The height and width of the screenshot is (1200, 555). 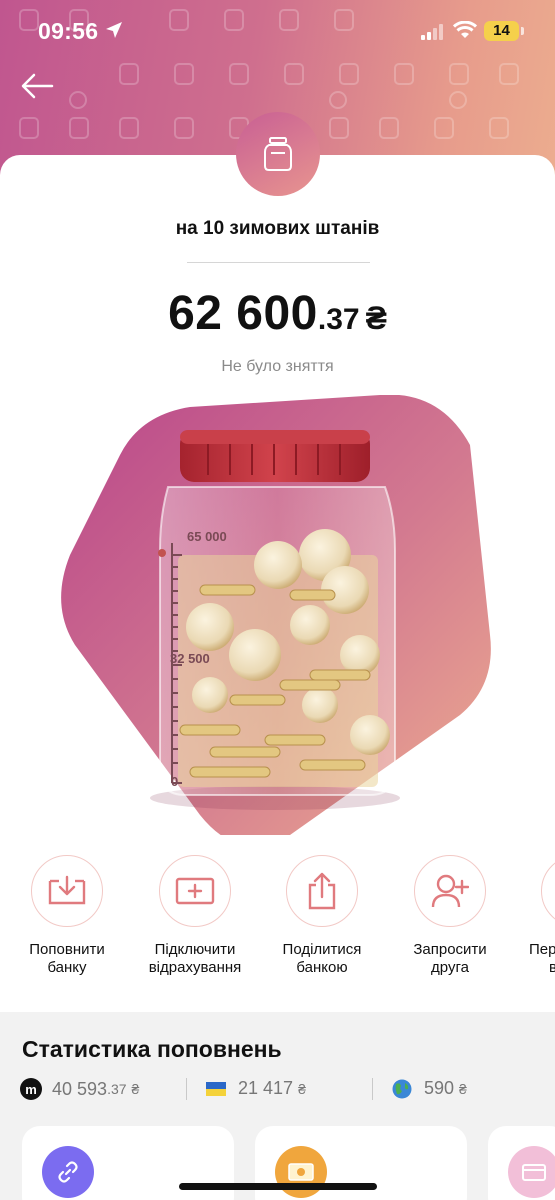 I want to click on add-card-icon, so click(x=195, y=891).